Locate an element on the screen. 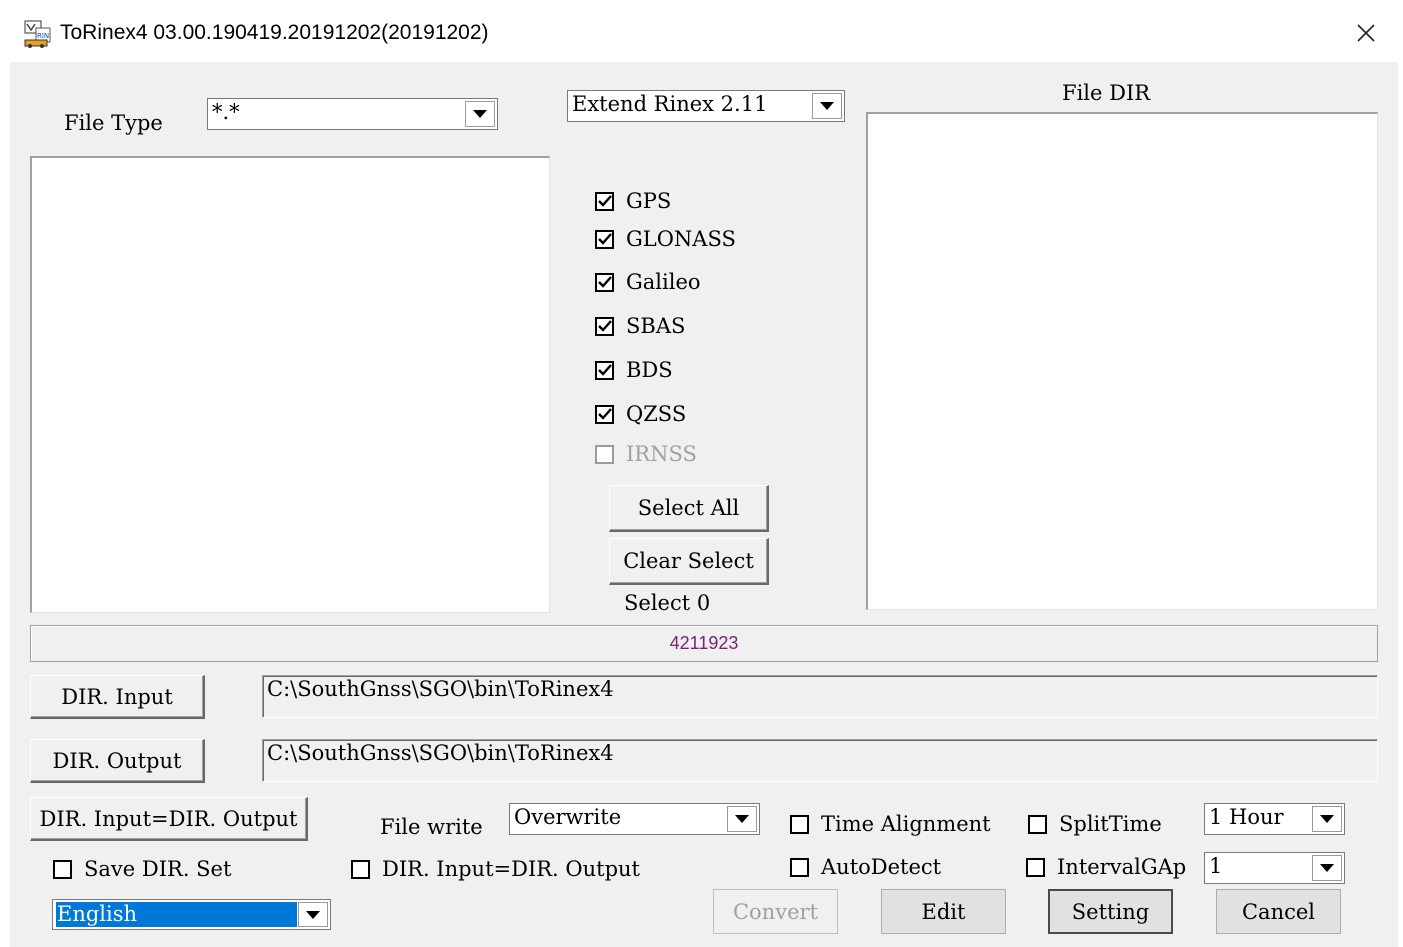  setting-button: Setting is located at coordinates (1110, 911).